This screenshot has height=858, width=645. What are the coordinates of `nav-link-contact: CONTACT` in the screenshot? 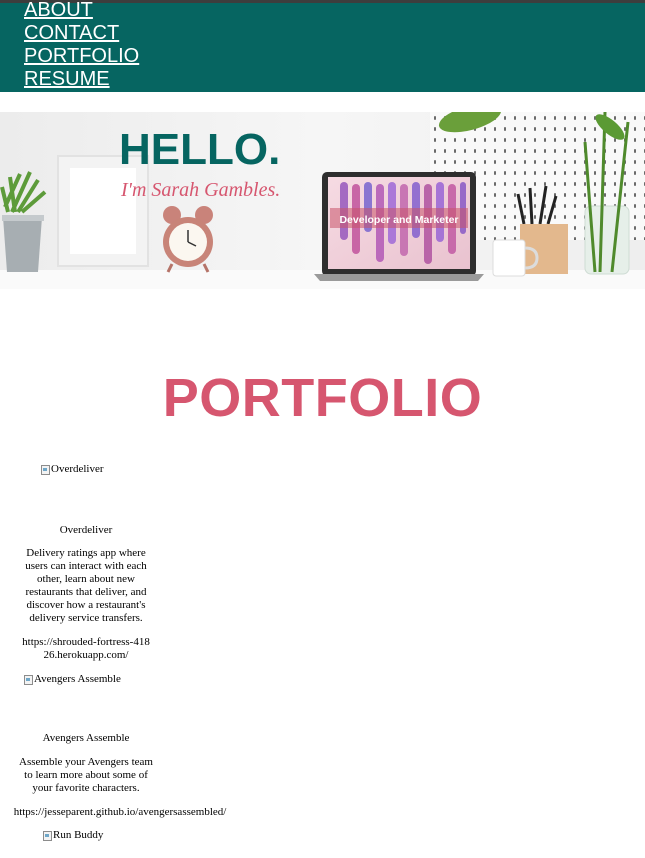 It's located at (71, 33).